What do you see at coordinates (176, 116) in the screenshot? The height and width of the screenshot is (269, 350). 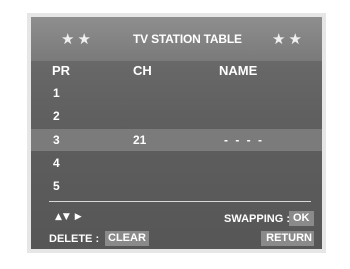 I see `station-row-2: 2` at bounding box center [176, 116].